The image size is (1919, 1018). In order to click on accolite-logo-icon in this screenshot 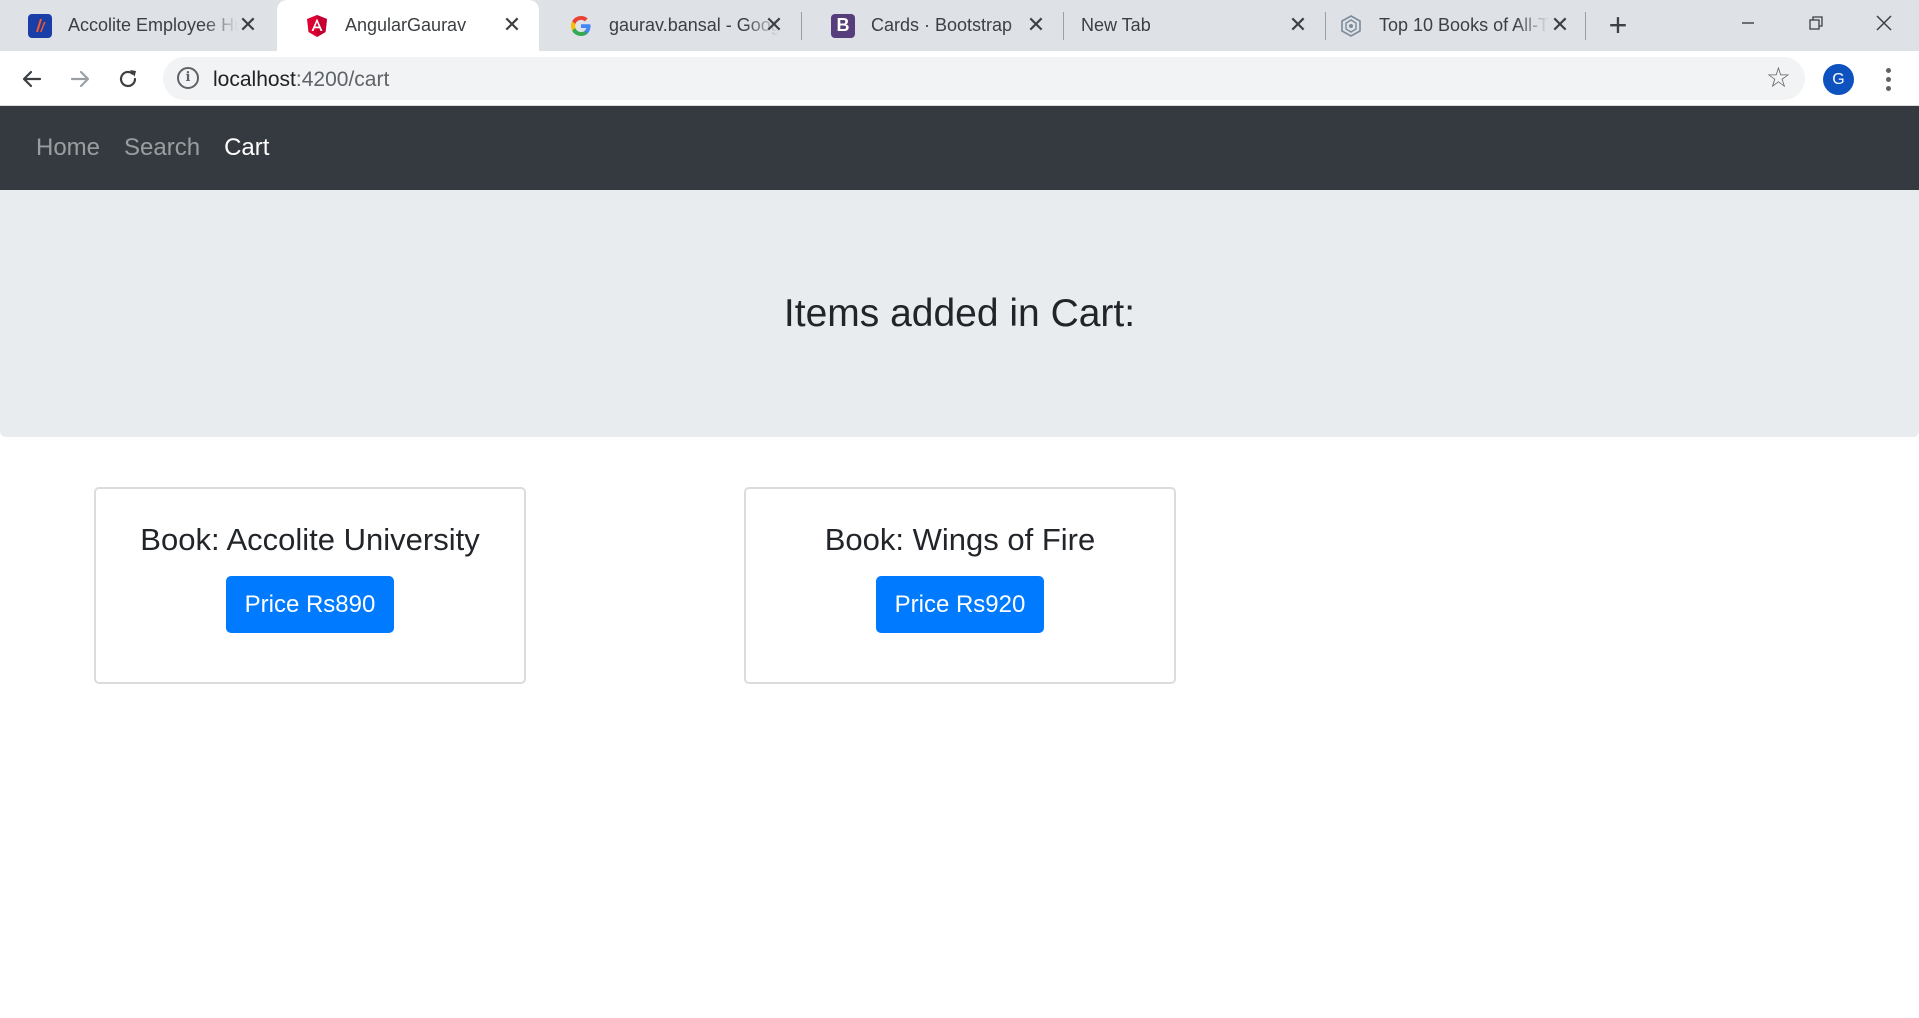, I will do `click(40, 25)`.